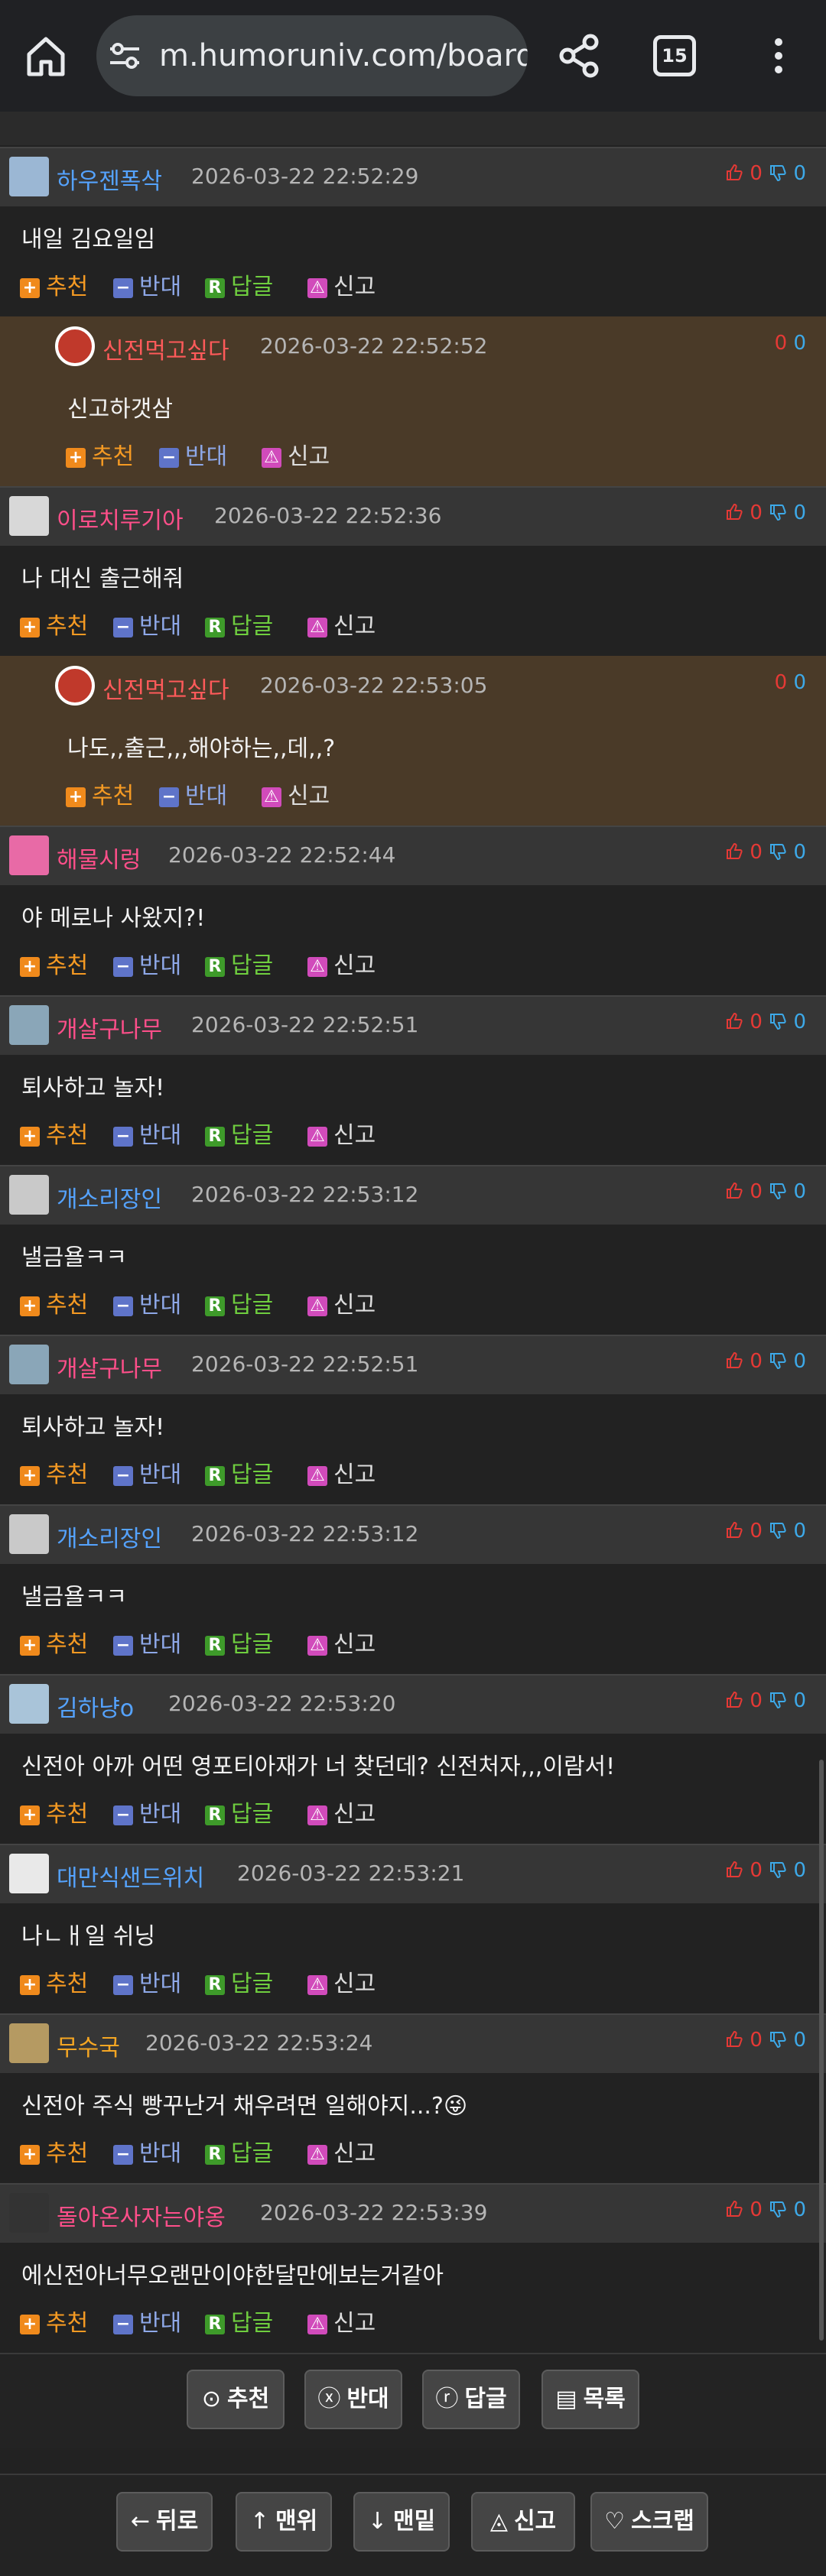  I want to click on arrow-up-button: ↑ 맨위, so click(284, 2522).